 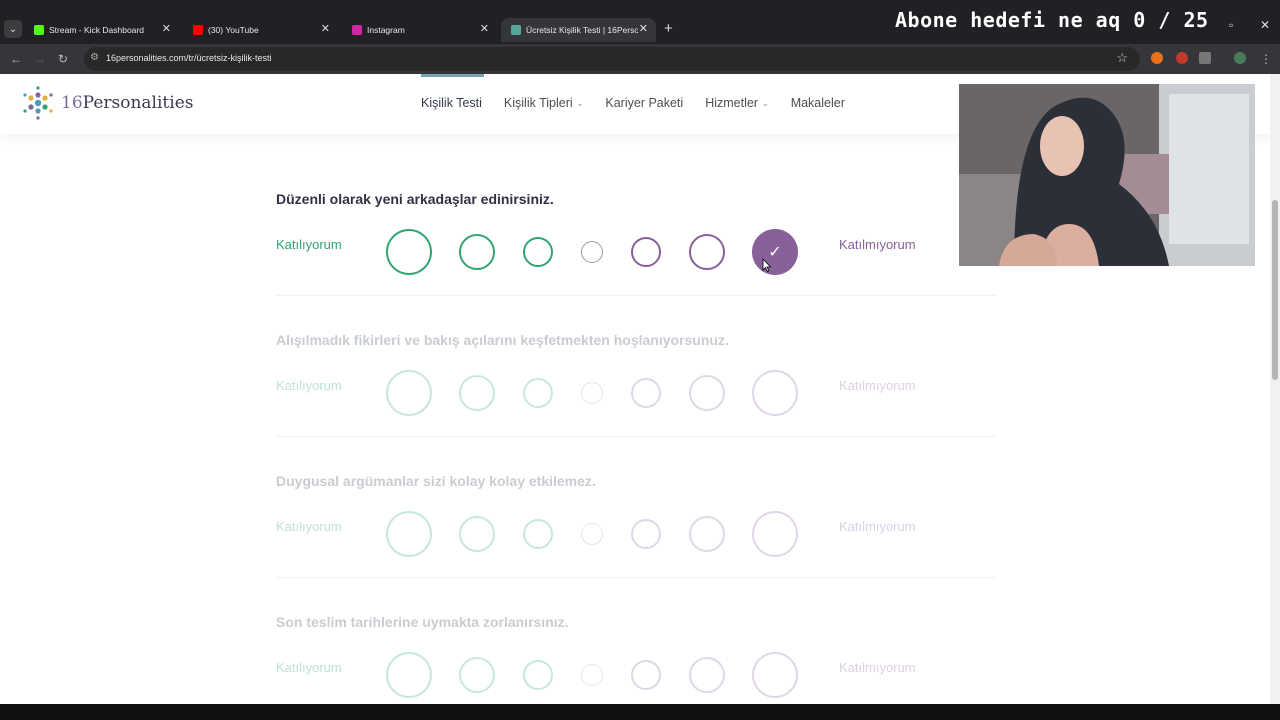 I want to click on reload-icon: ↻, so click(x=63, y=59).